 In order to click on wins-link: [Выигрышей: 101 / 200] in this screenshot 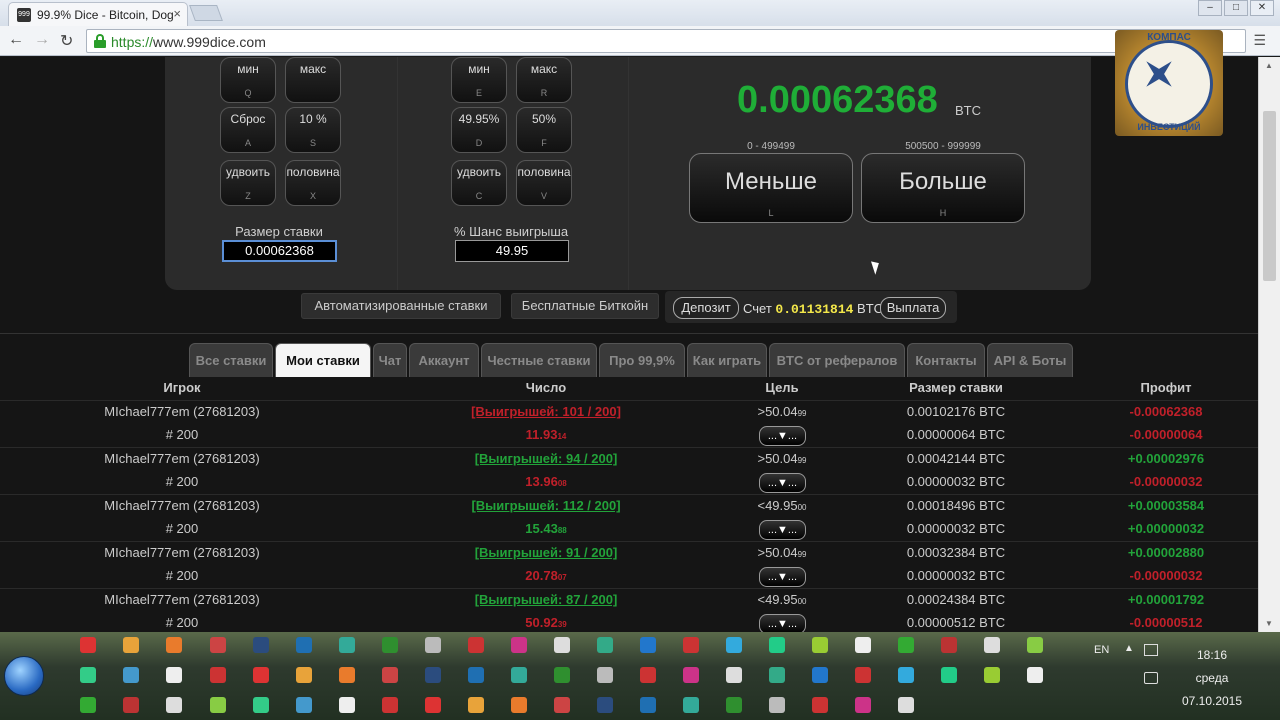, I will do `click(546, 411)`.